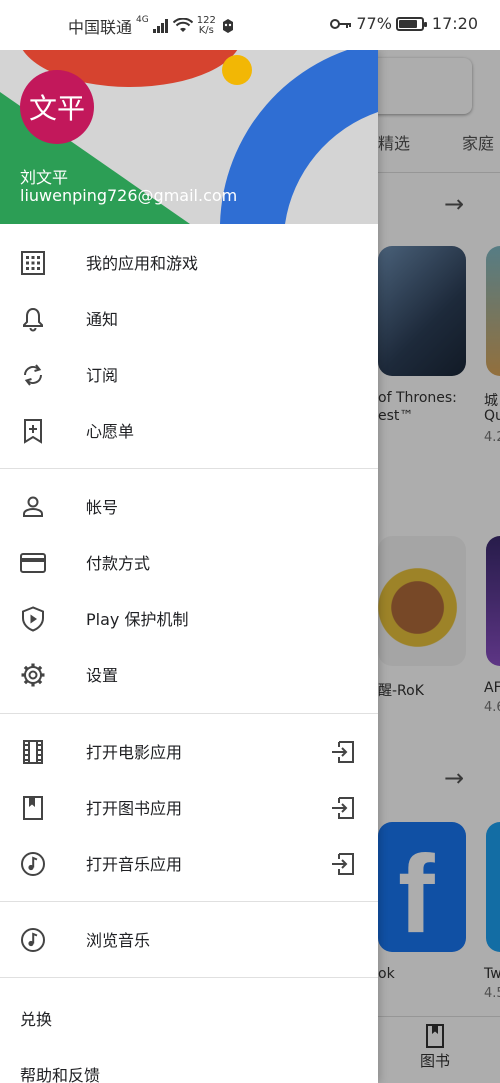 This screenshot has height=1083, width=500. What do you see at coordinates (60, 1072) in the screenshot?
I see `menu-help-feedback: 帮助和反馈` at bounding box center [60, 1072].